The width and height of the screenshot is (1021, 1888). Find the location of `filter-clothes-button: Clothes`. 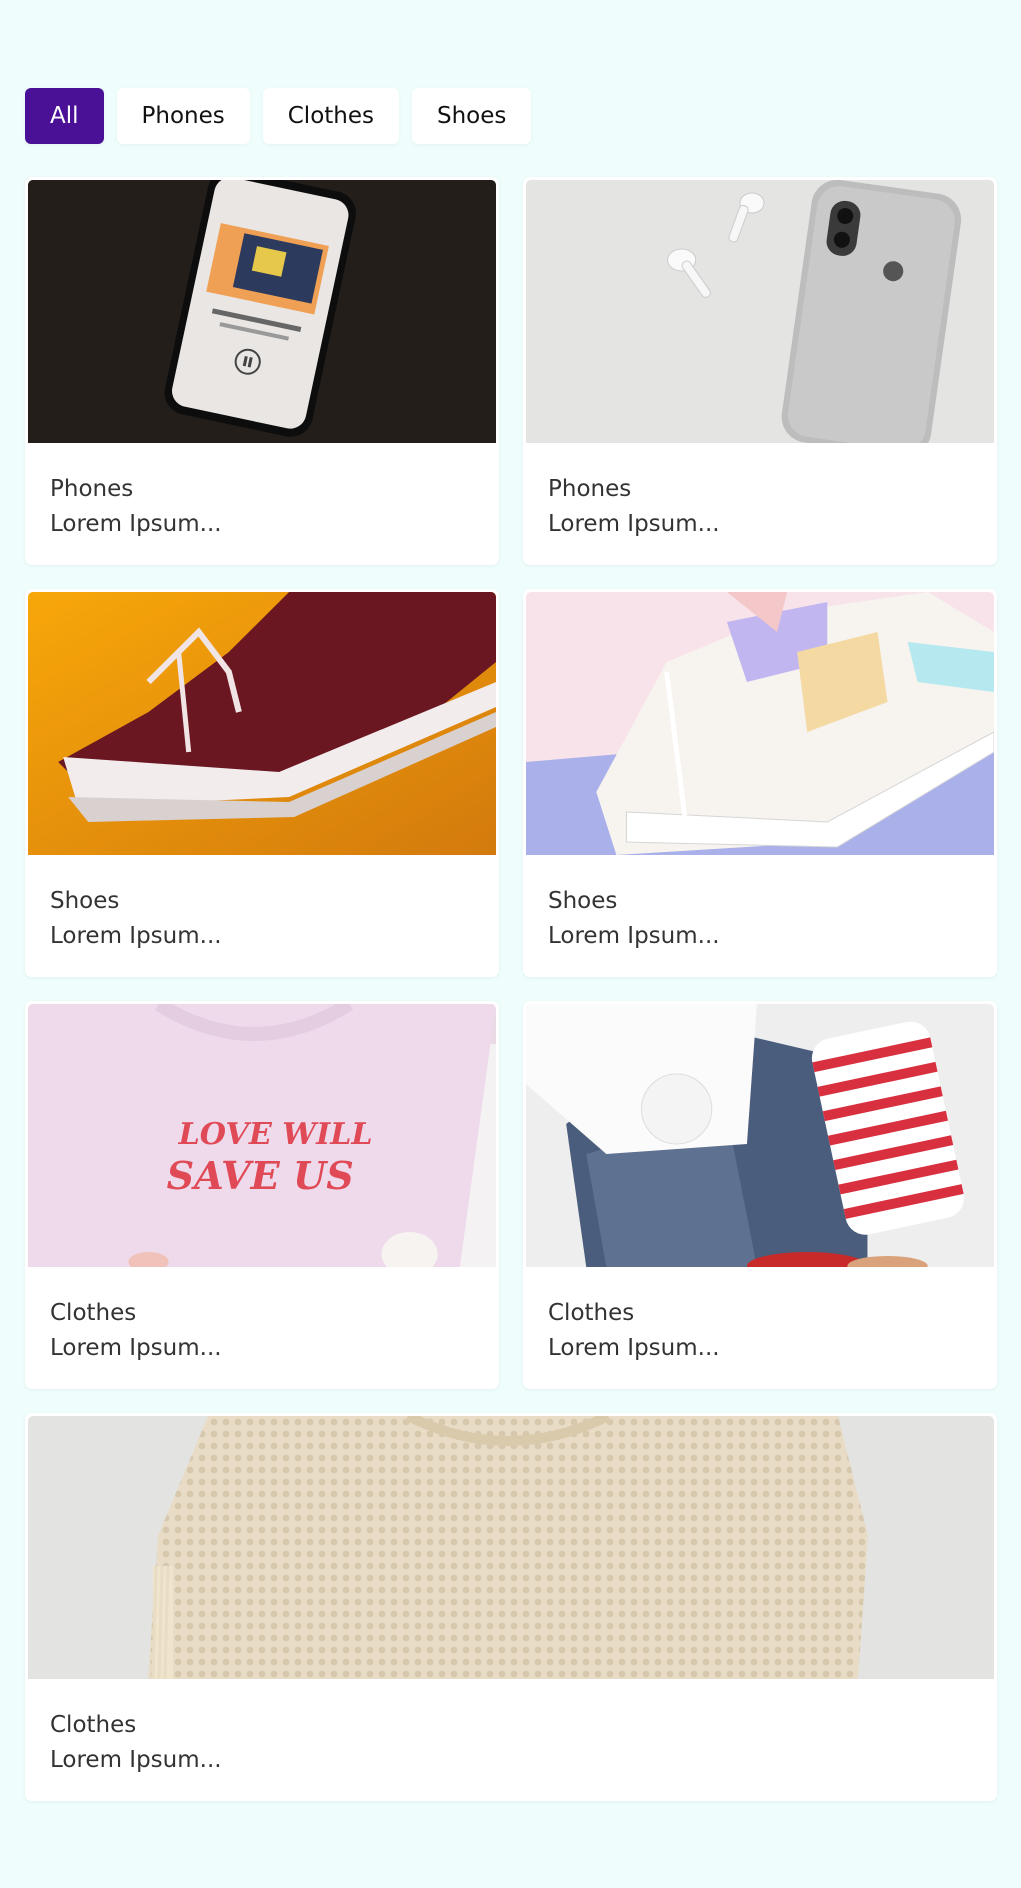

filter-clothes-button: Clothes is located at coordinates (330, 116).